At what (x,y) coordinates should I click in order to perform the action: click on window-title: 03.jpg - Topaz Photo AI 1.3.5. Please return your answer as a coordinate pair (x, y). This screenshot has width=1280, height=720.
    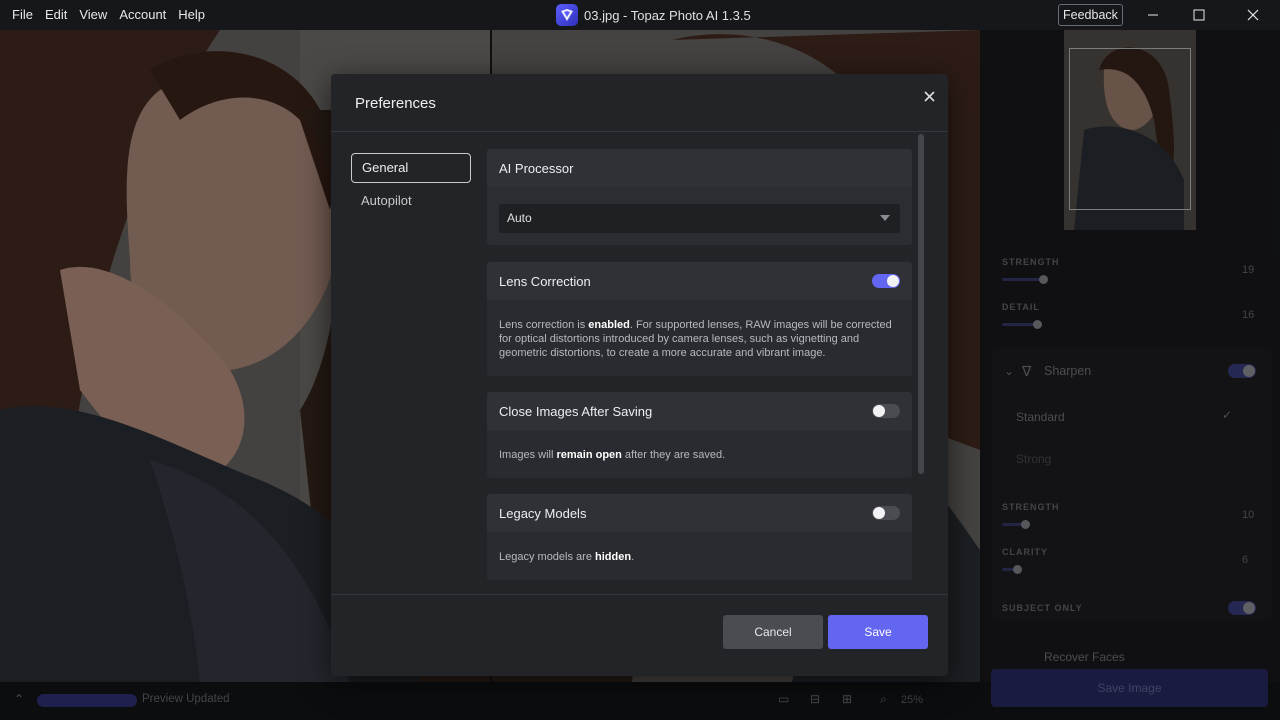
    Looking at the image, I should click on (653, 15).